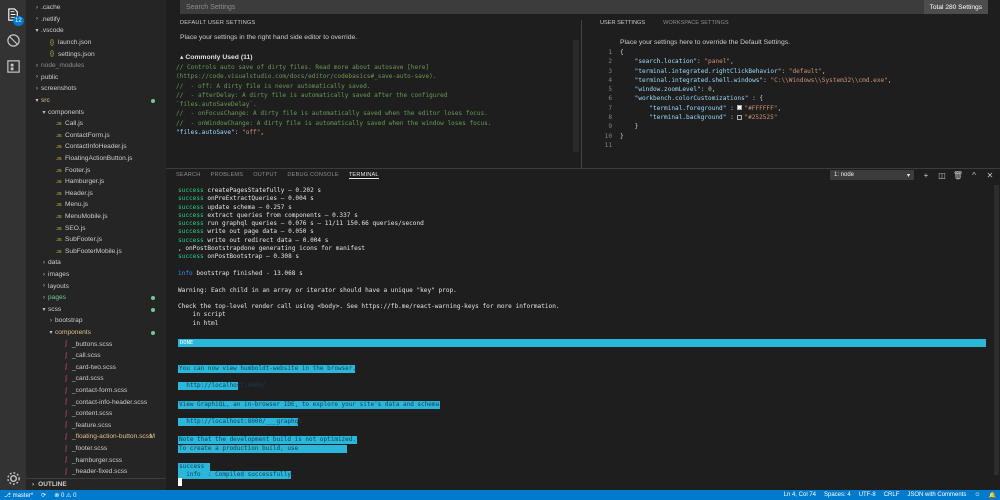  What do you see at coordinates (958, 175) in the screenshot?
I see `trash-icon: 🗑` at bounding box center [958, 175].